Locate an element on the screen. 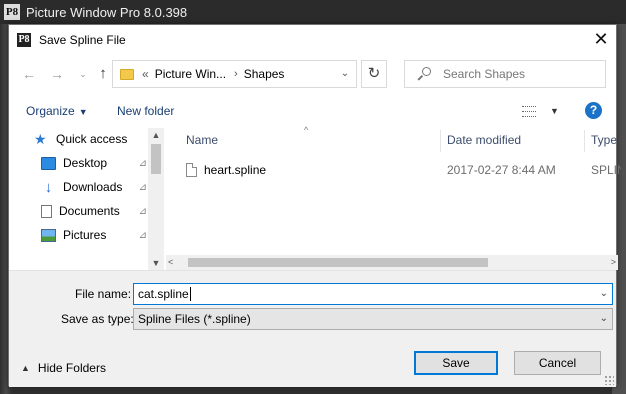 The height and width of the screenshot is (394, 626). app-titlebar: P8 Picture Window Pro 8.0.398 is located at coordinates (313, 12).